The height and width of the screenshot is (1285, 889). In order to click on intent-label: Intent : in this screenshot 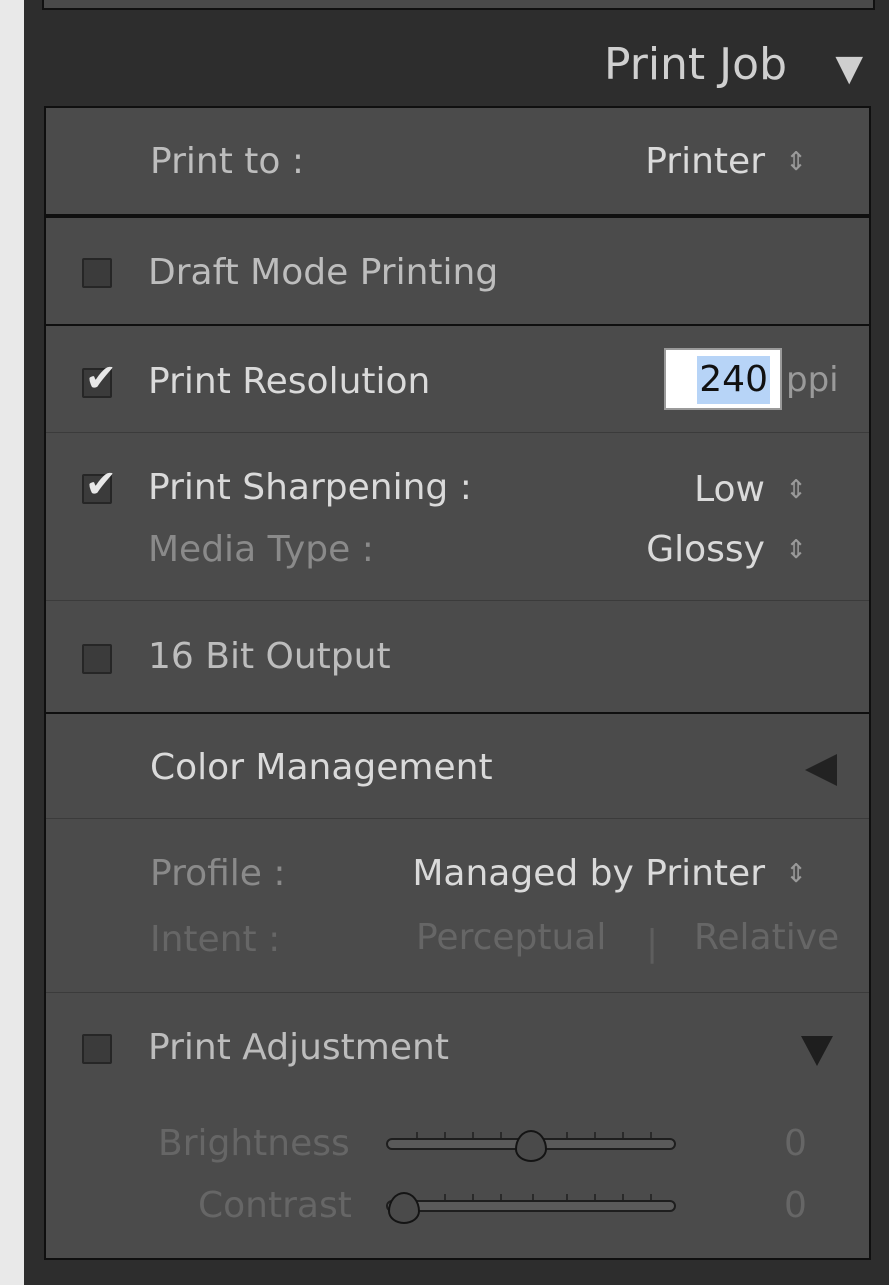, I will do `click(215, 939)`.